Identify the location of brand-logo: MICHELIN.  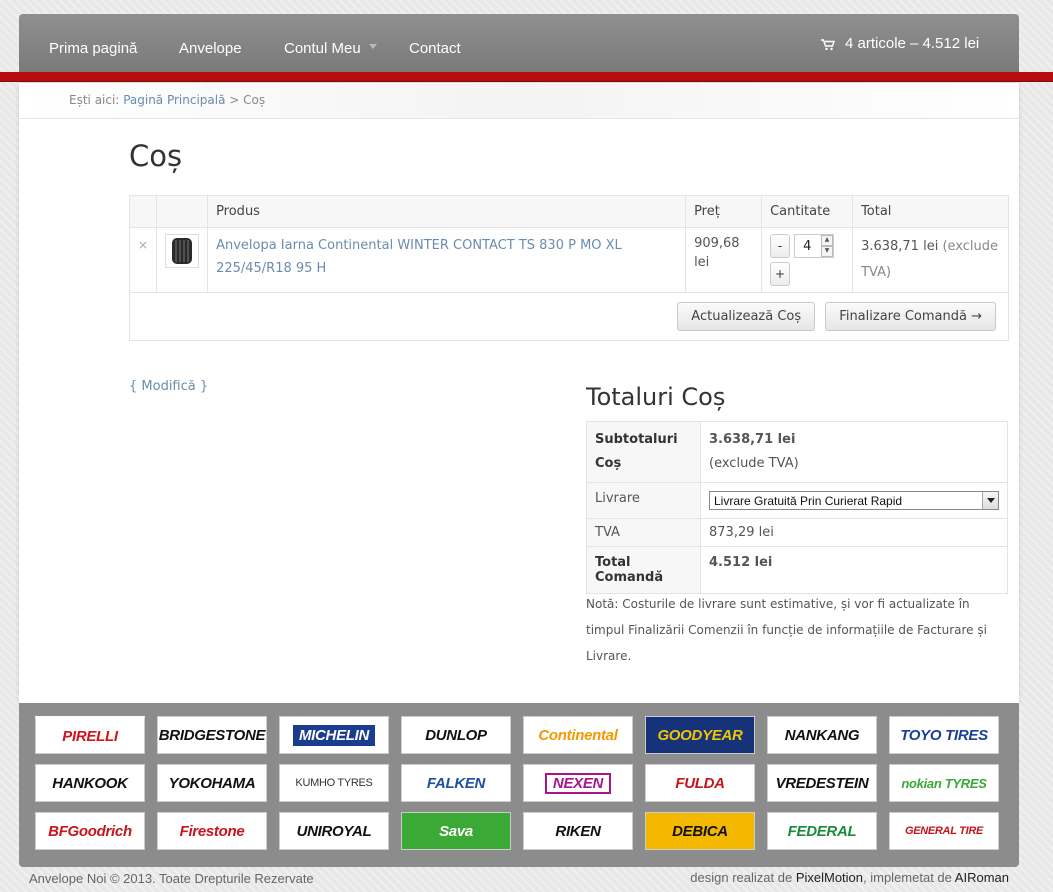
(334, 735).